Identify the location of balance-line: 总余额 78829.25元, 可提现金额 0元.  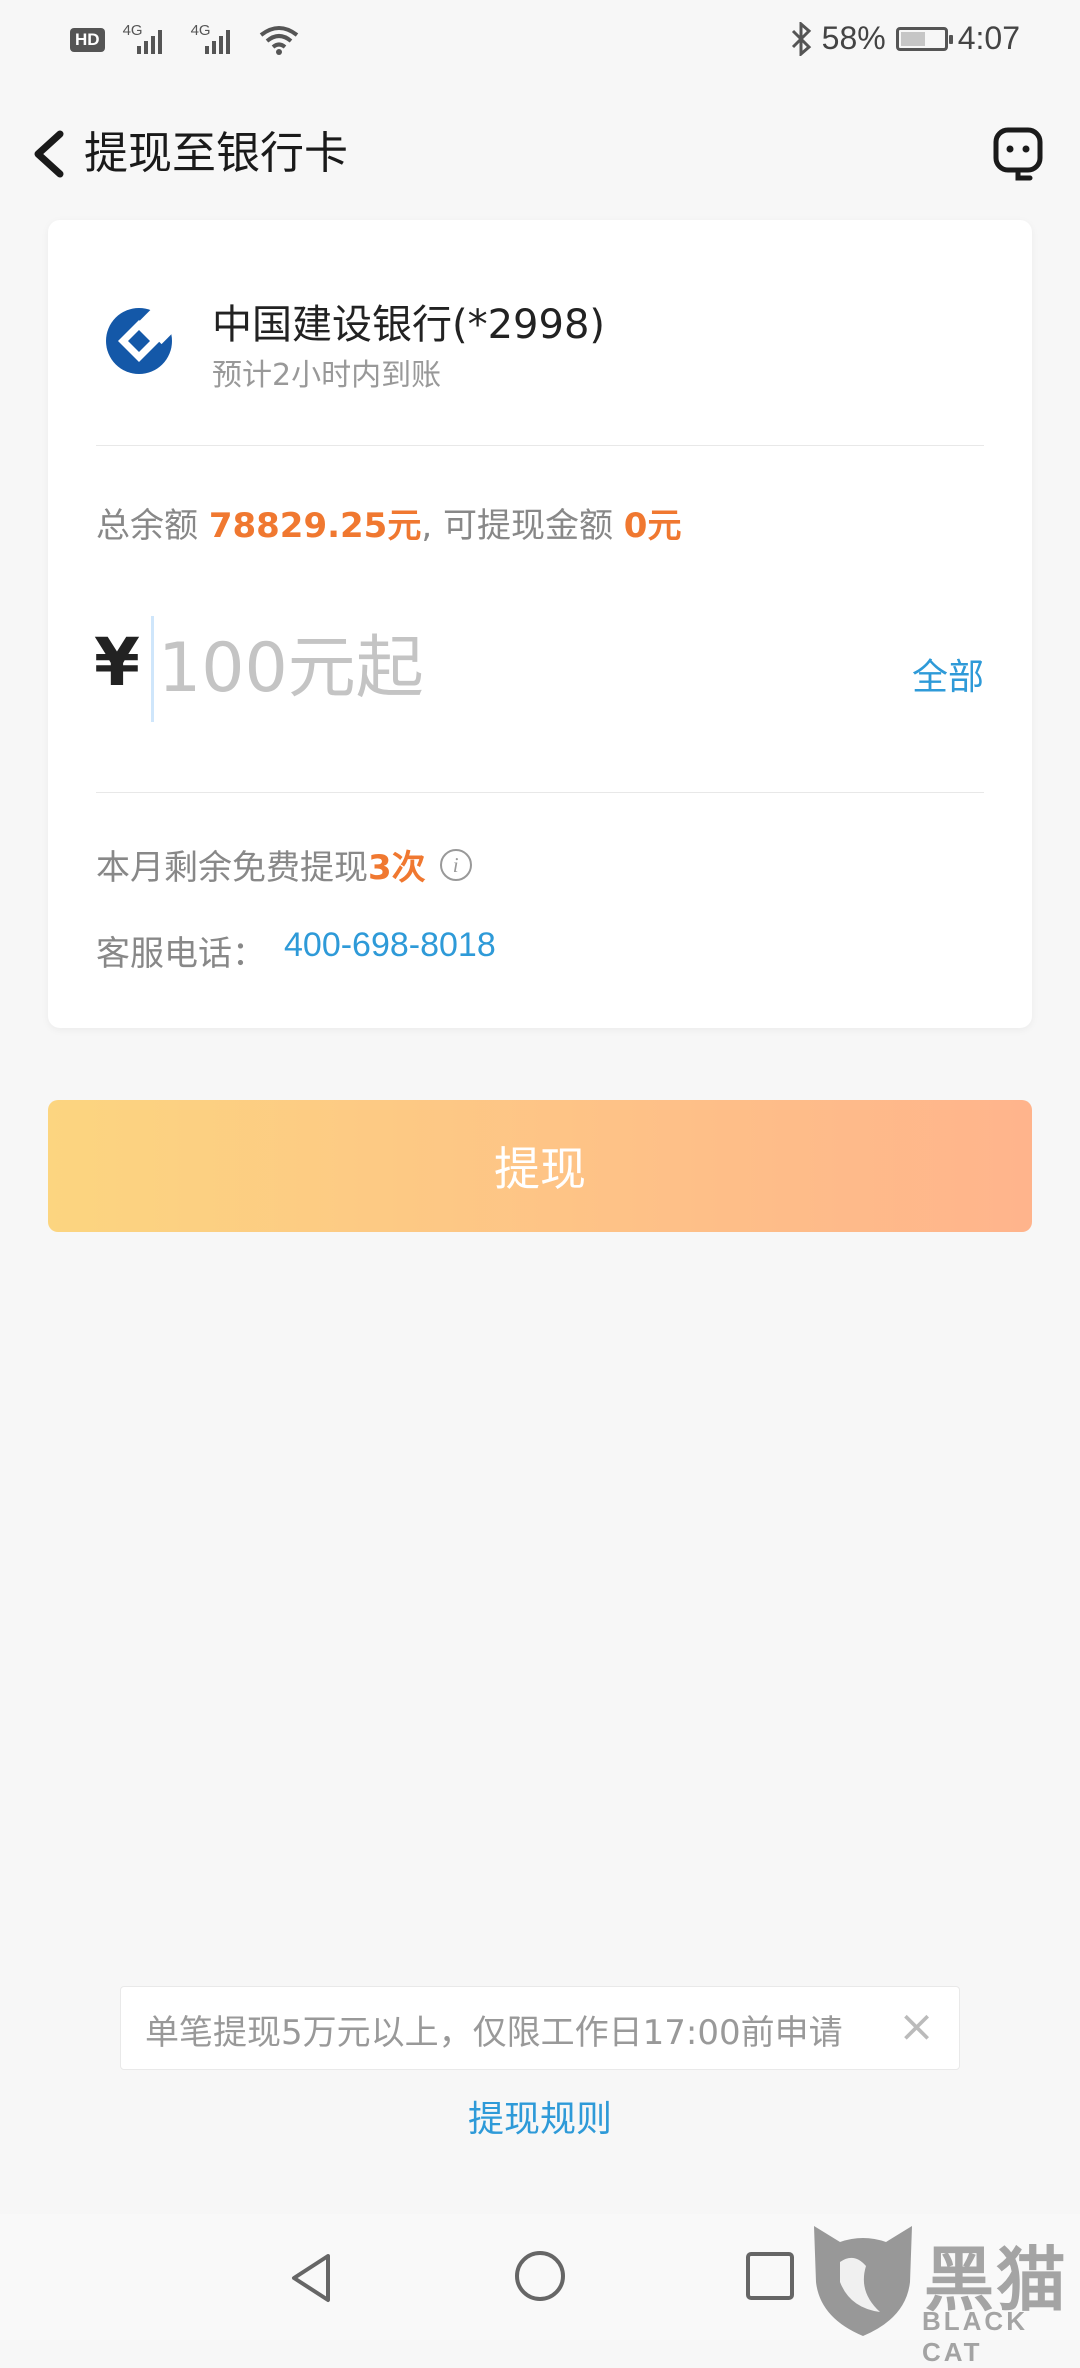
(388, 522).